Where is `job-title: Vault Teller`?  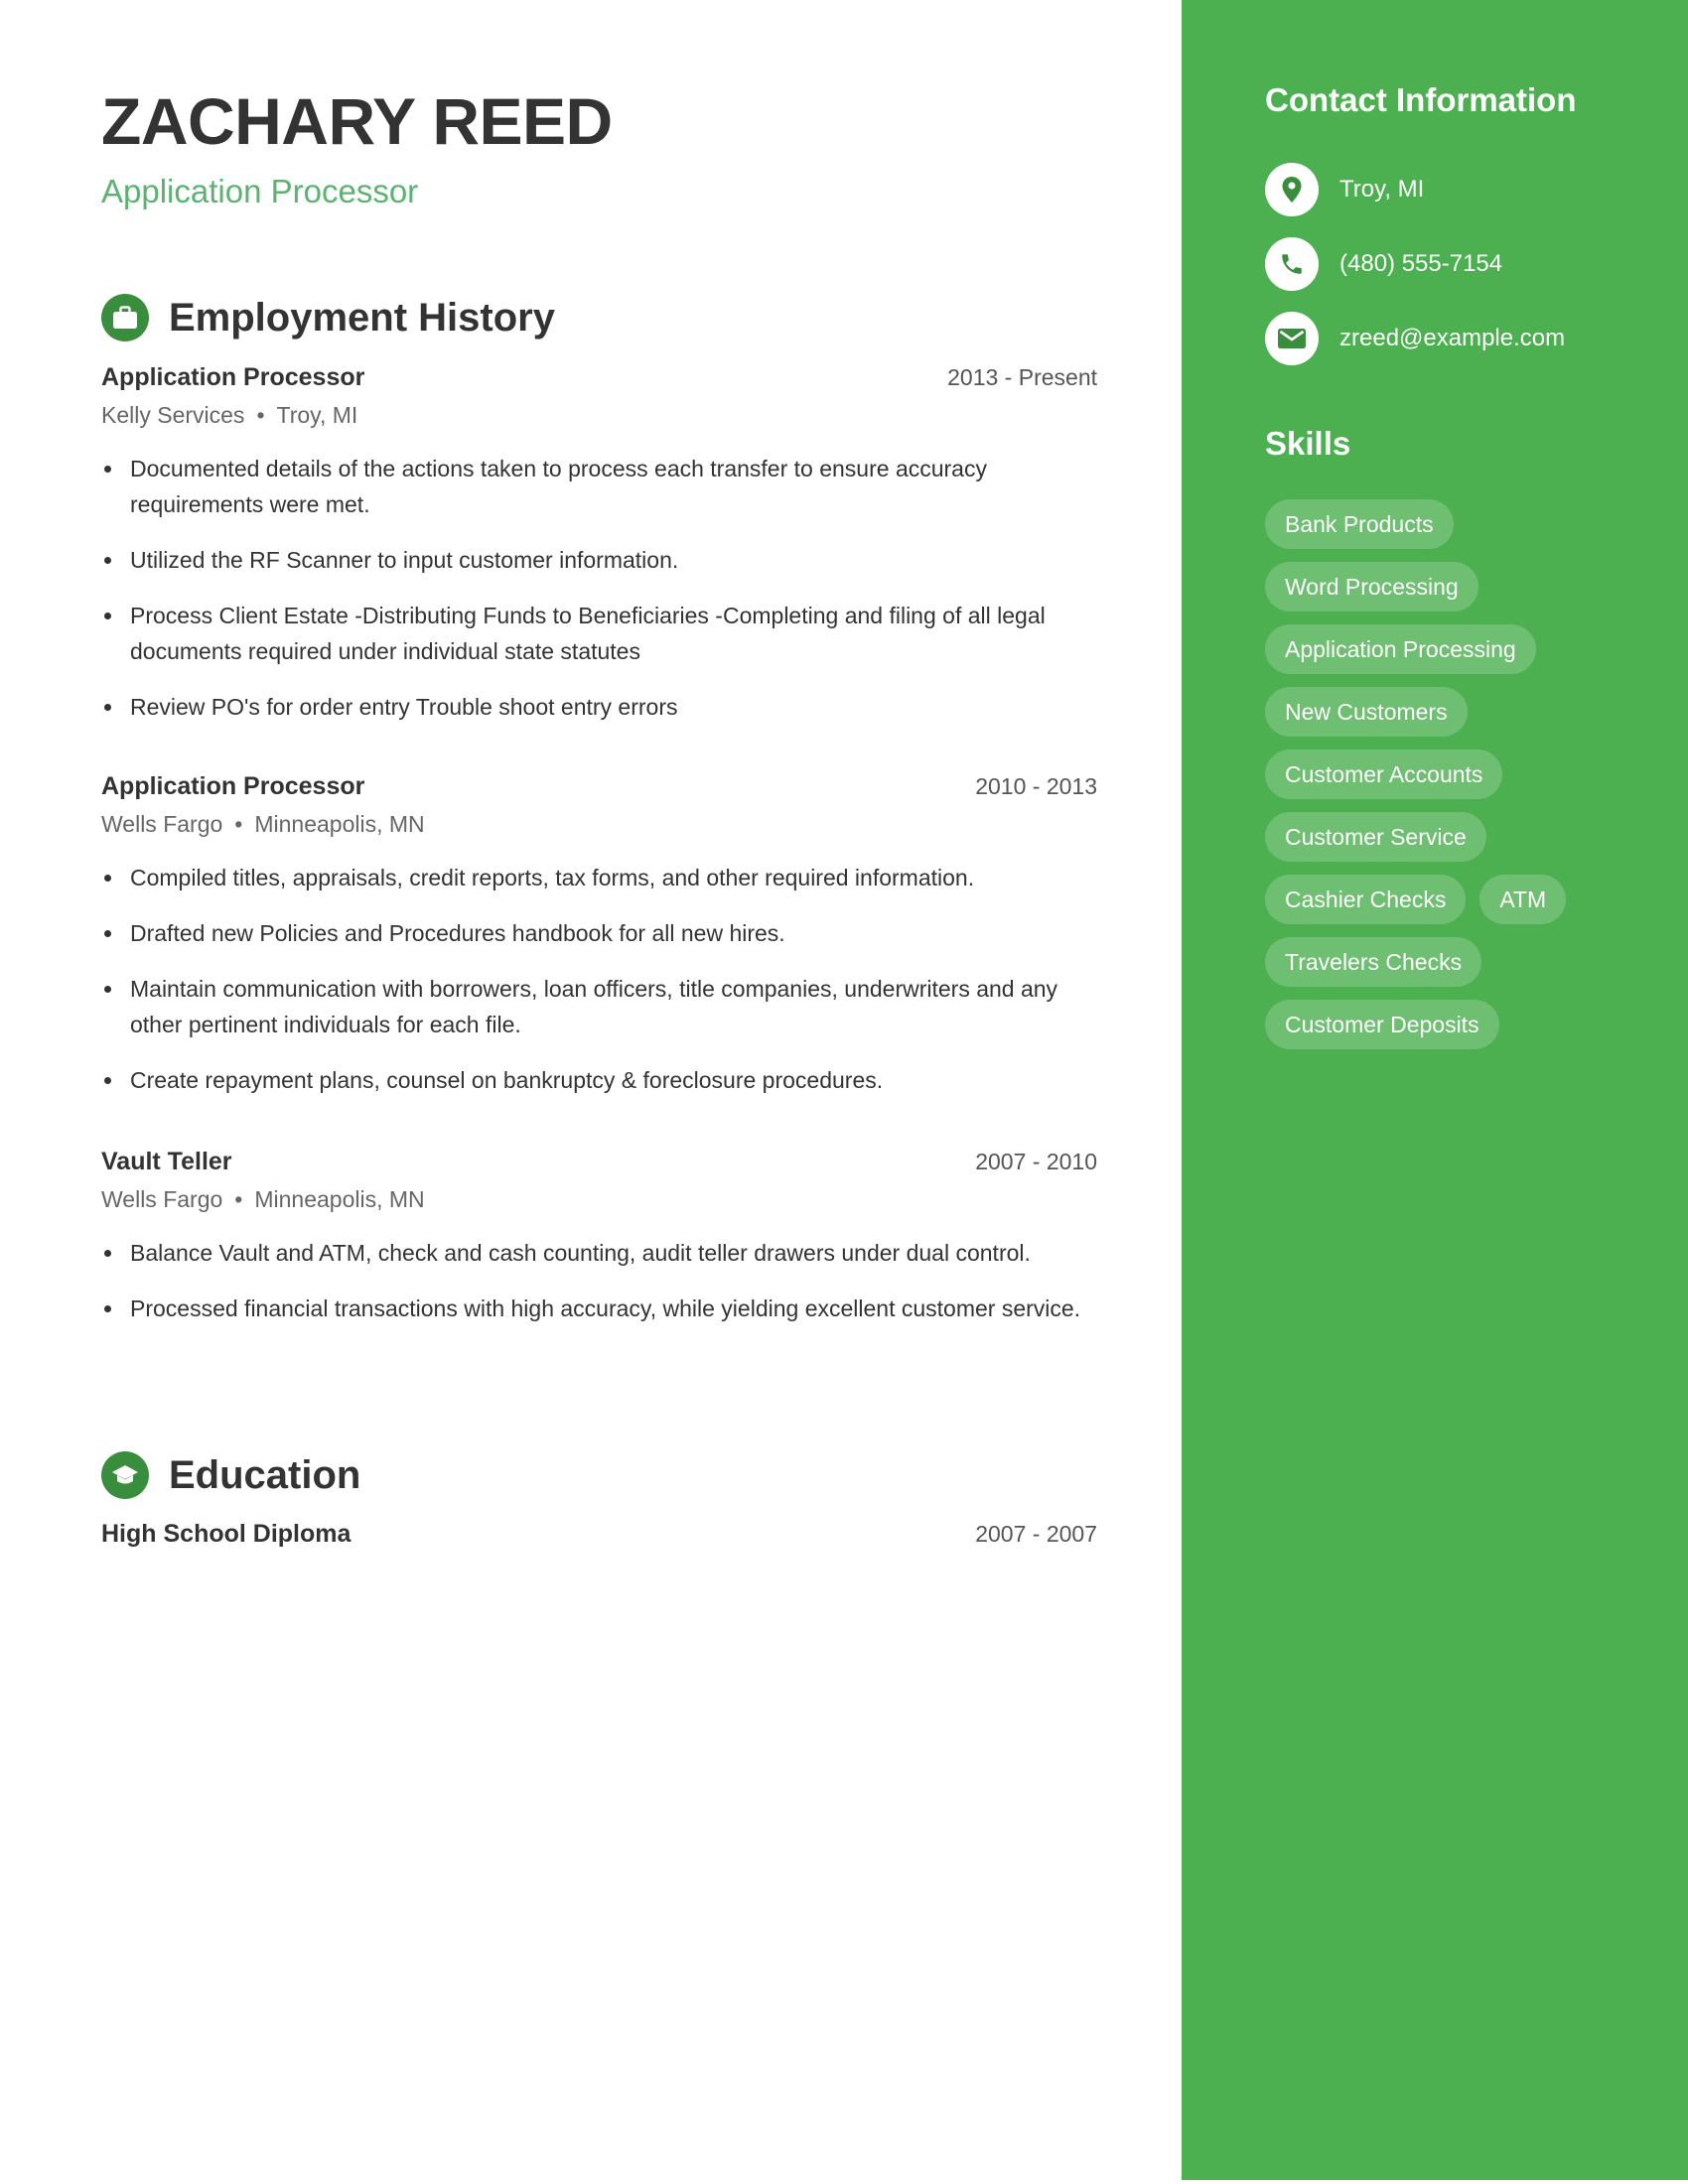
job-title: Vault Teller is located at coordinates (166, 1161).